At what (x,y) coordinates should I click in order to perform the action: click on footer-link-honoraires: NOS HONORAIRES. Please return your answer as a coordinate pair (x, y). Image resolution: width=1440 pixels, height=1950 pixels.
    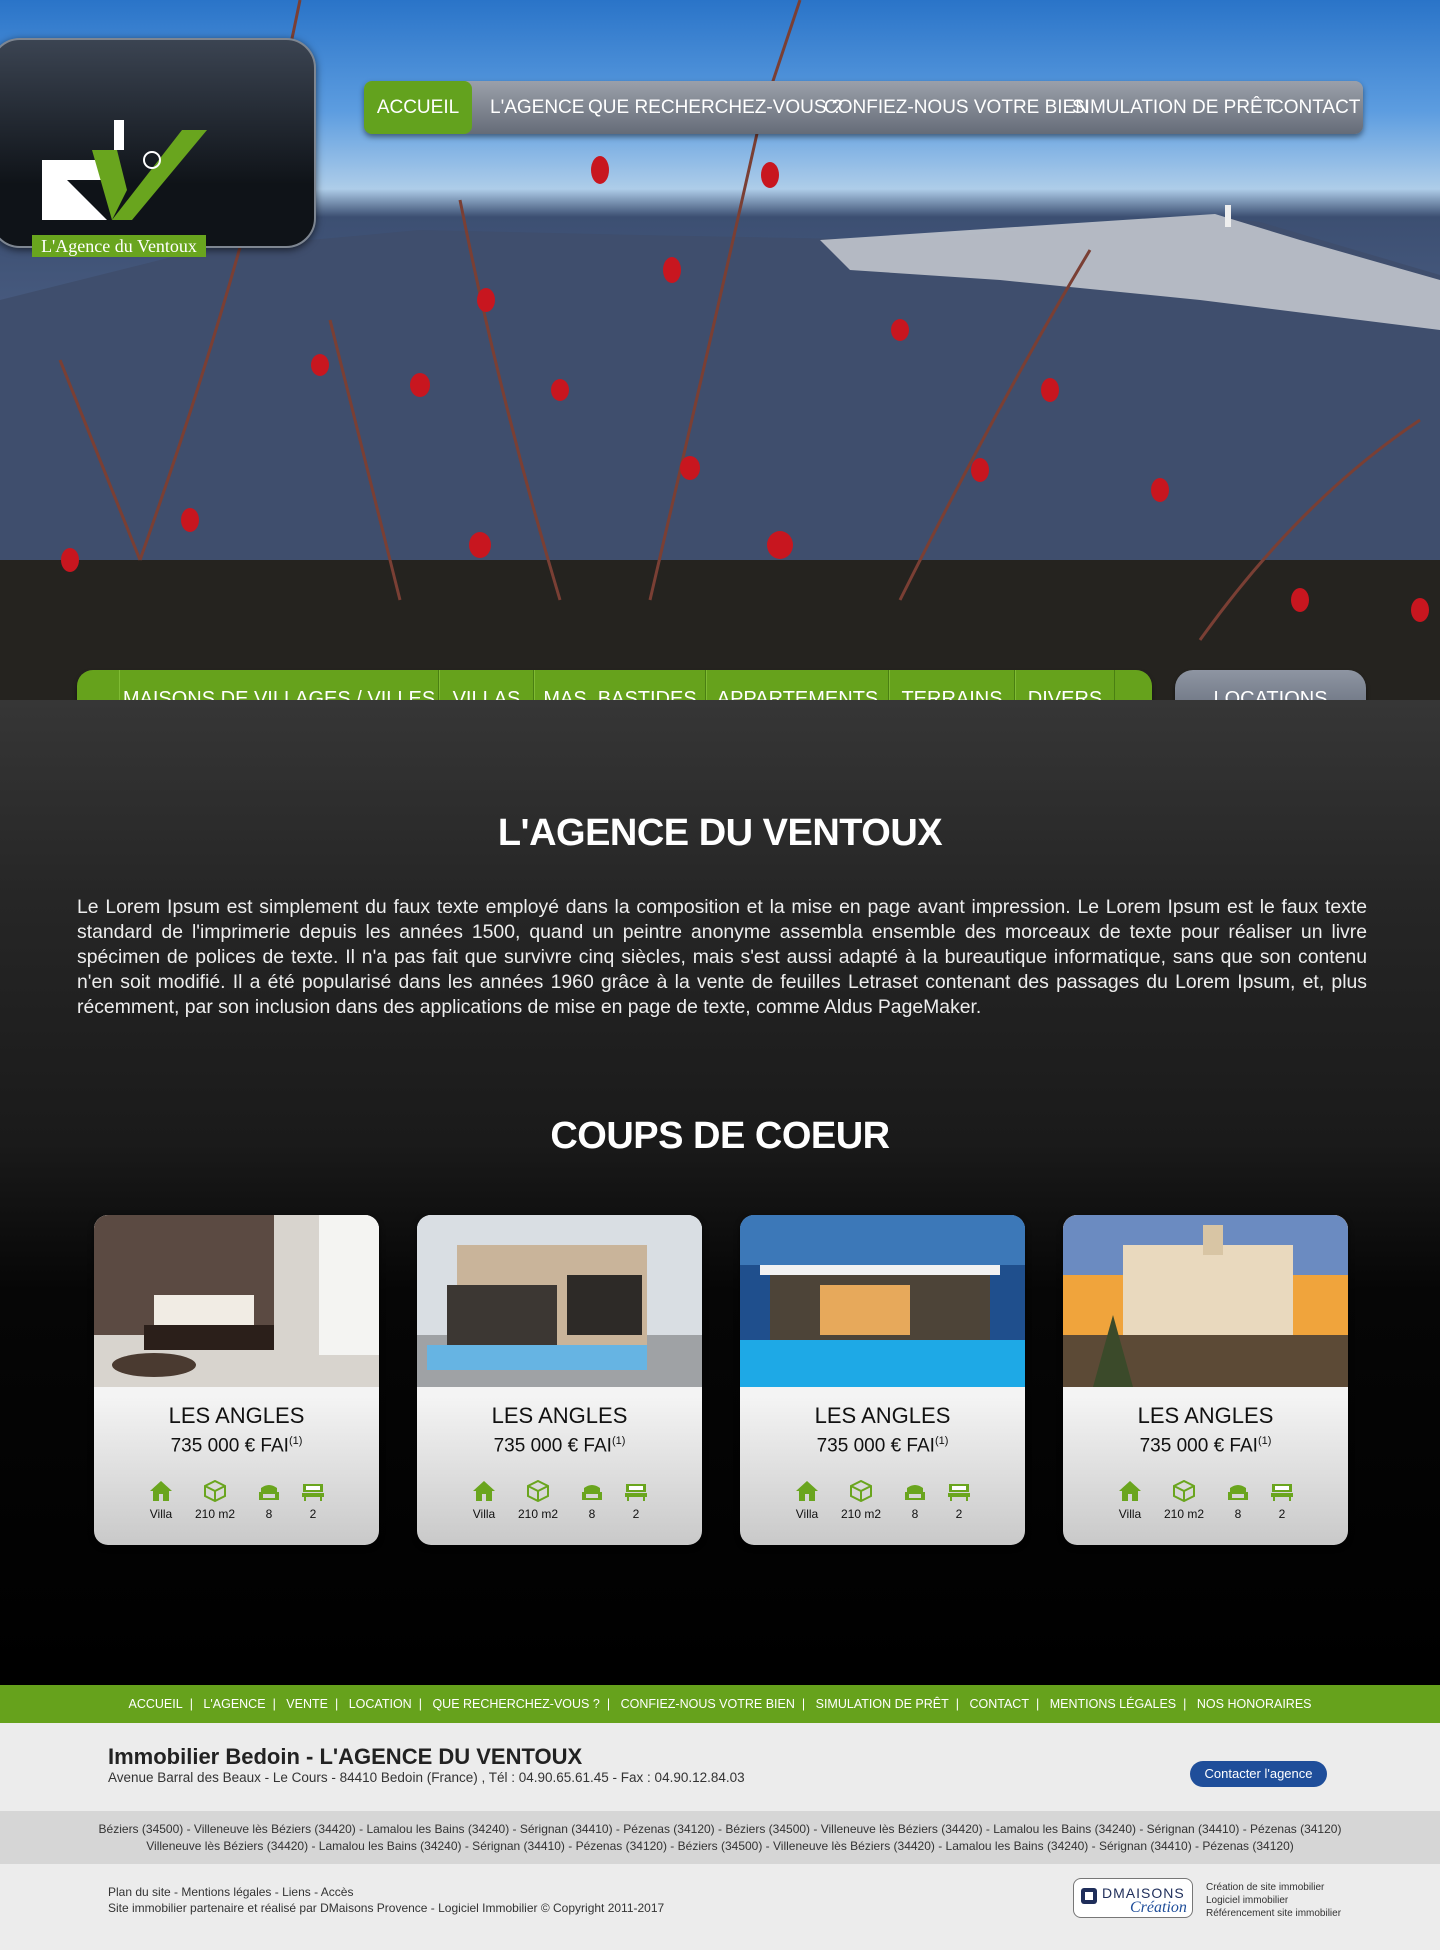
    Looking at the image, I should click on (1254, 1704).